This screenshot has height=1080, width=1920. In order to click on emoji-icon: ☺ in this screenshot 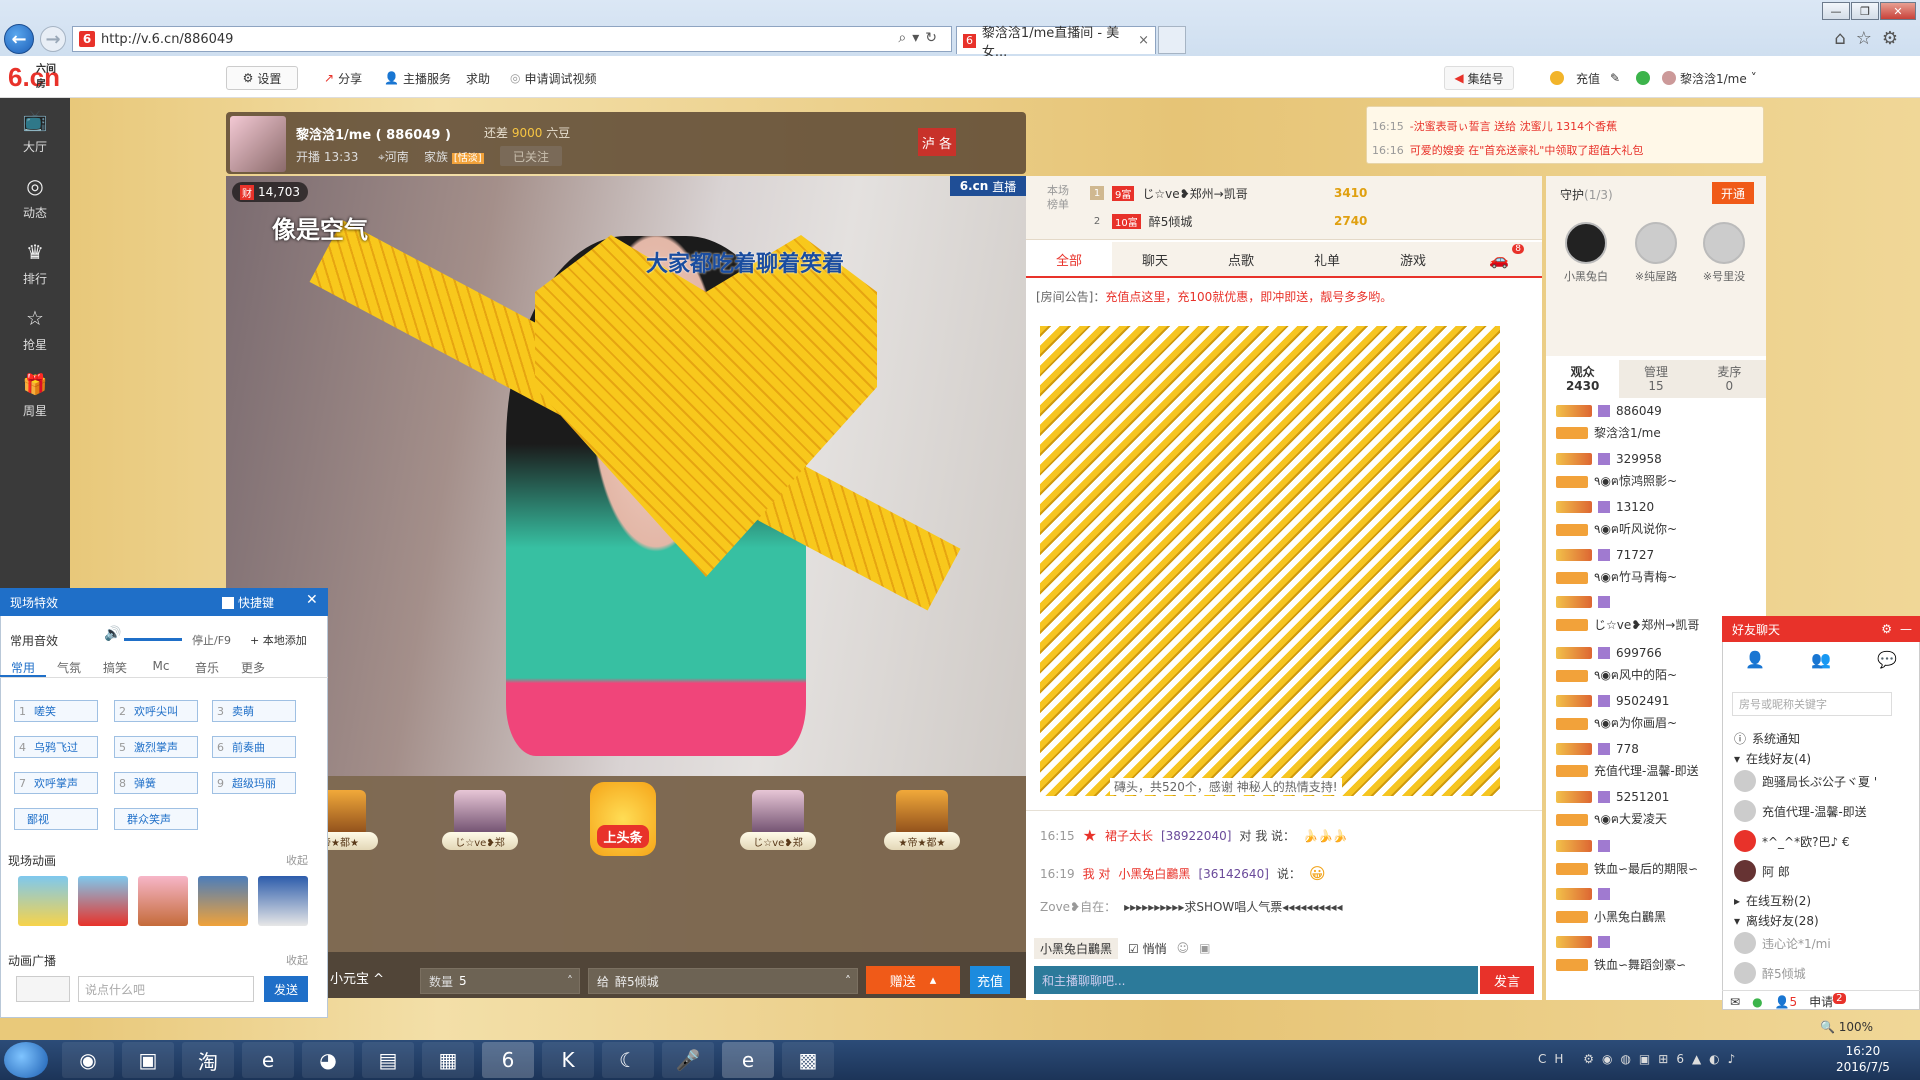, I will do `click(1183, 948)`.